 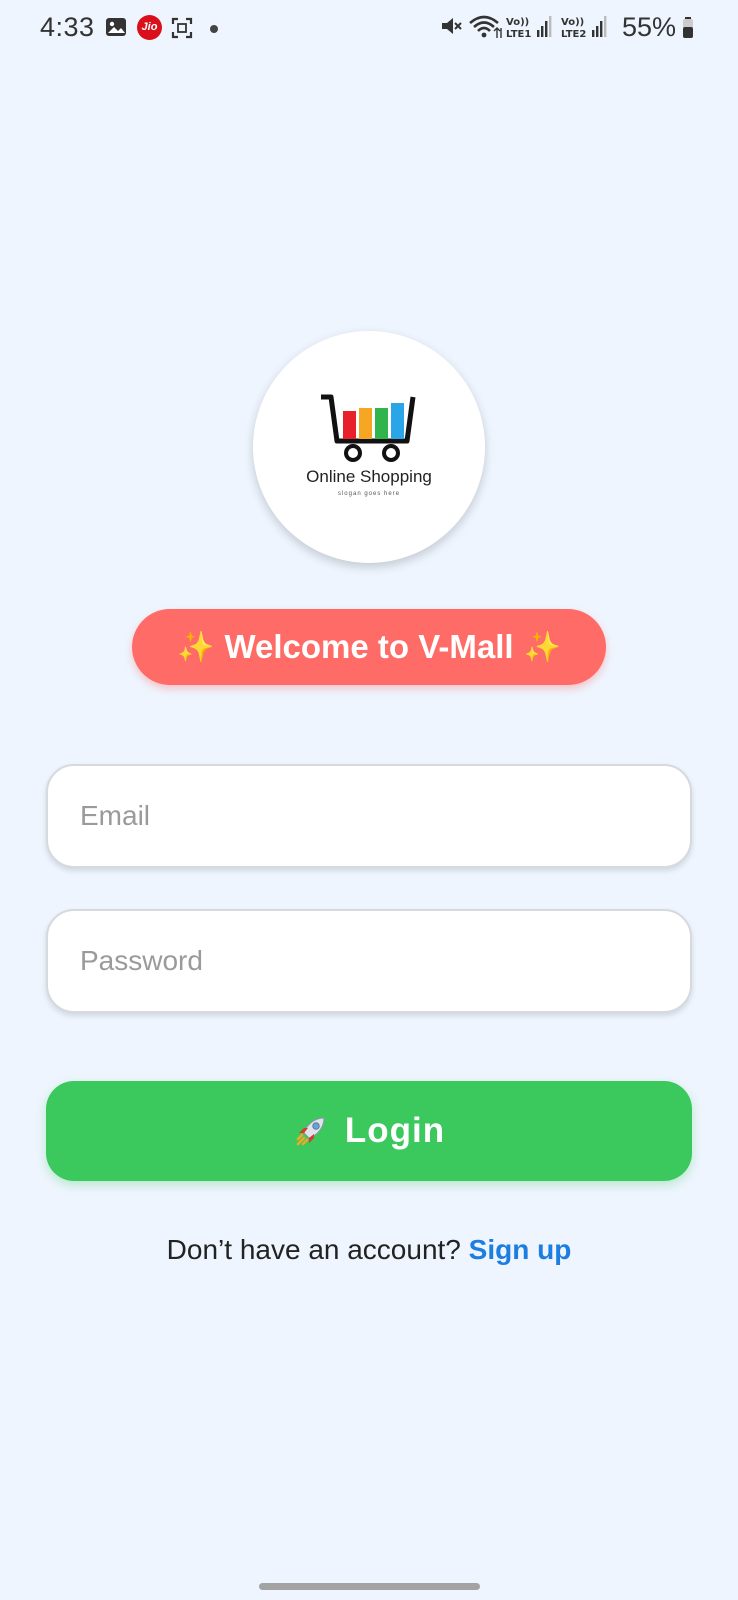 What do you see at coordinates (485, 26) in the screenshot?
I see `wifi-icon` at bounding box center [485, 26].